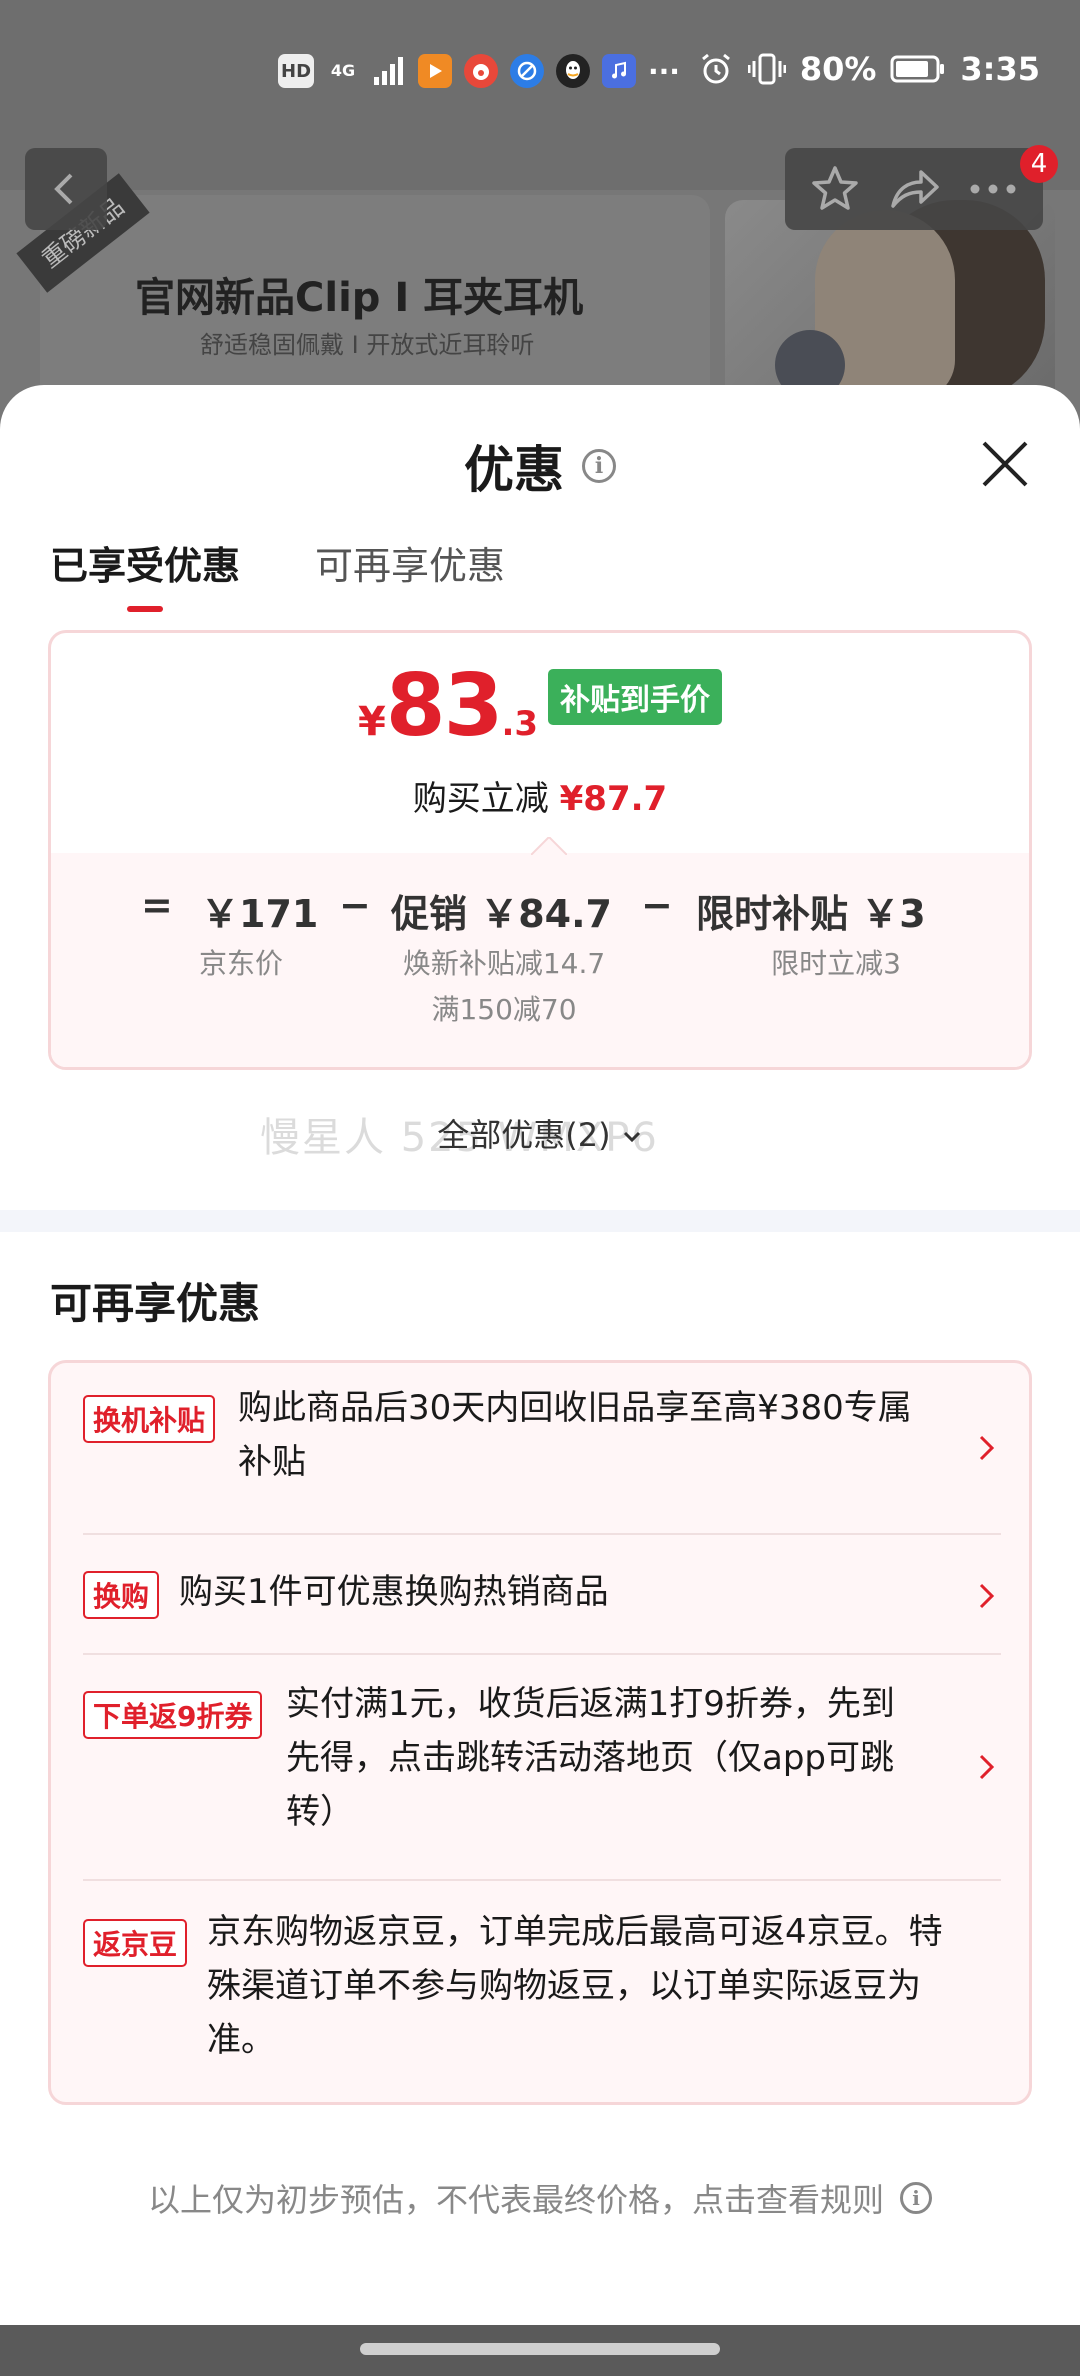 This screenshot has height=2376, width=1080. Describe the element at coordinates (155, 1303) in the screenshot. I see `more-offers-heading: 可再享优惠` at that location.